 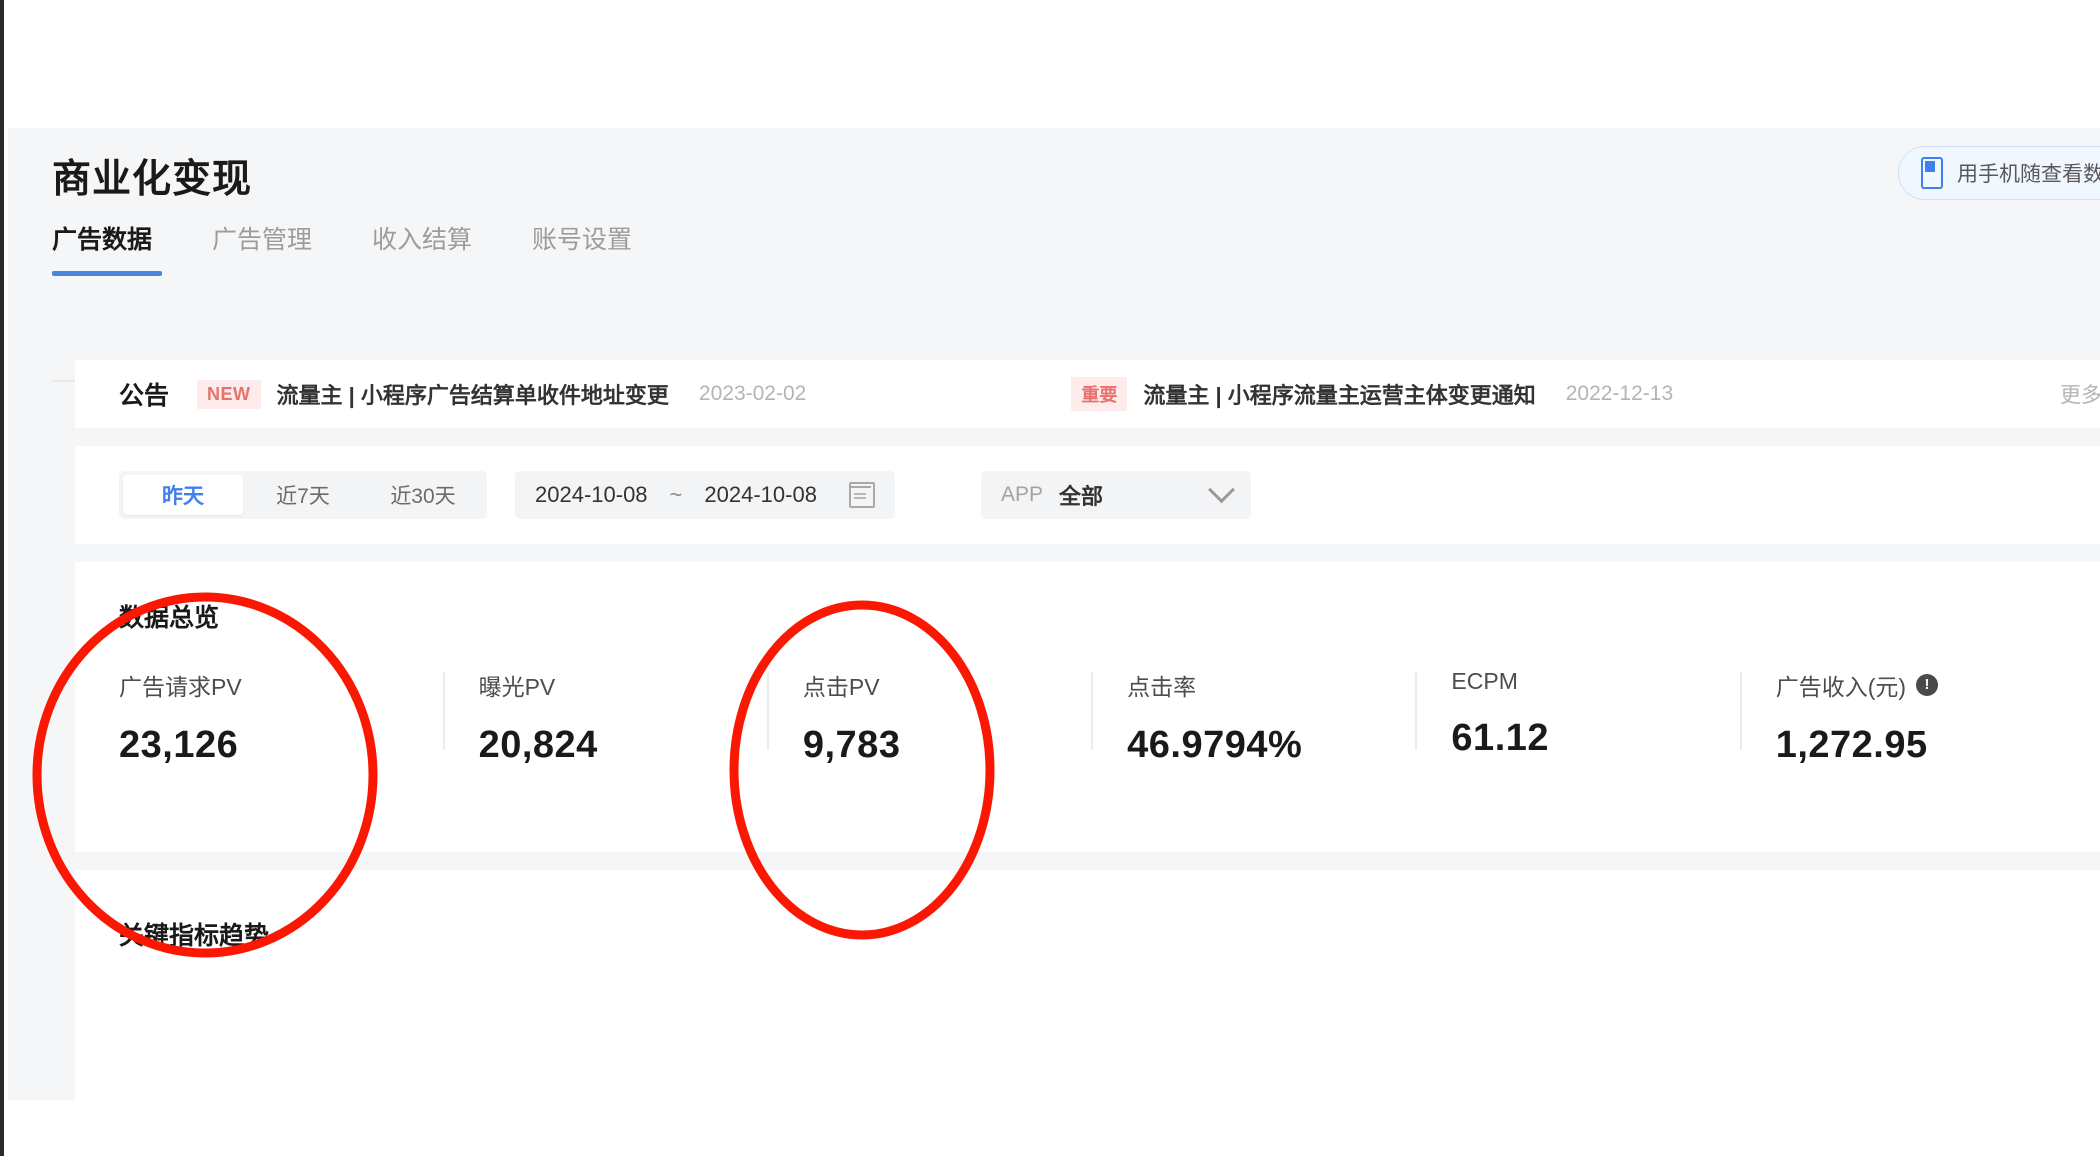 I want to click on metric-label: 曝光PV, so click(x=623, y=685).